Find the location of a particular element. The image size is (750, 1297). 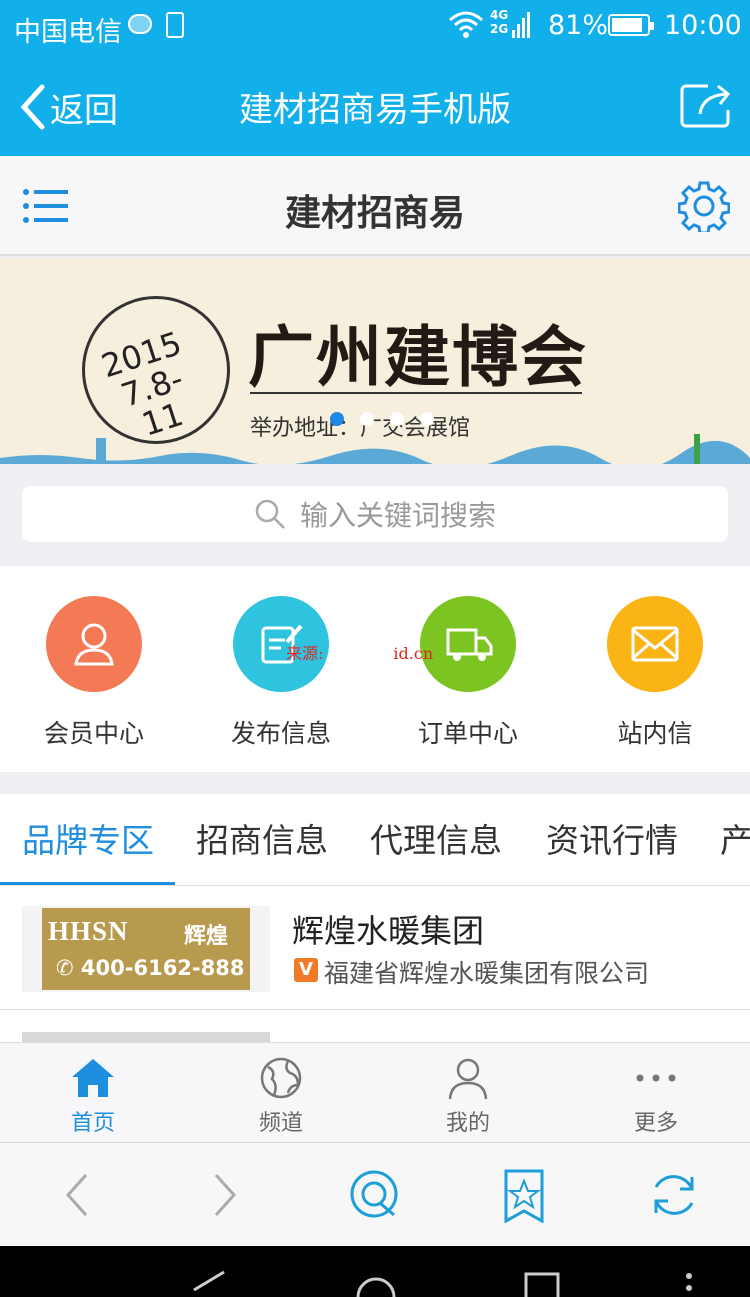

bookmark-icon is located at coordinates (524, 1196).